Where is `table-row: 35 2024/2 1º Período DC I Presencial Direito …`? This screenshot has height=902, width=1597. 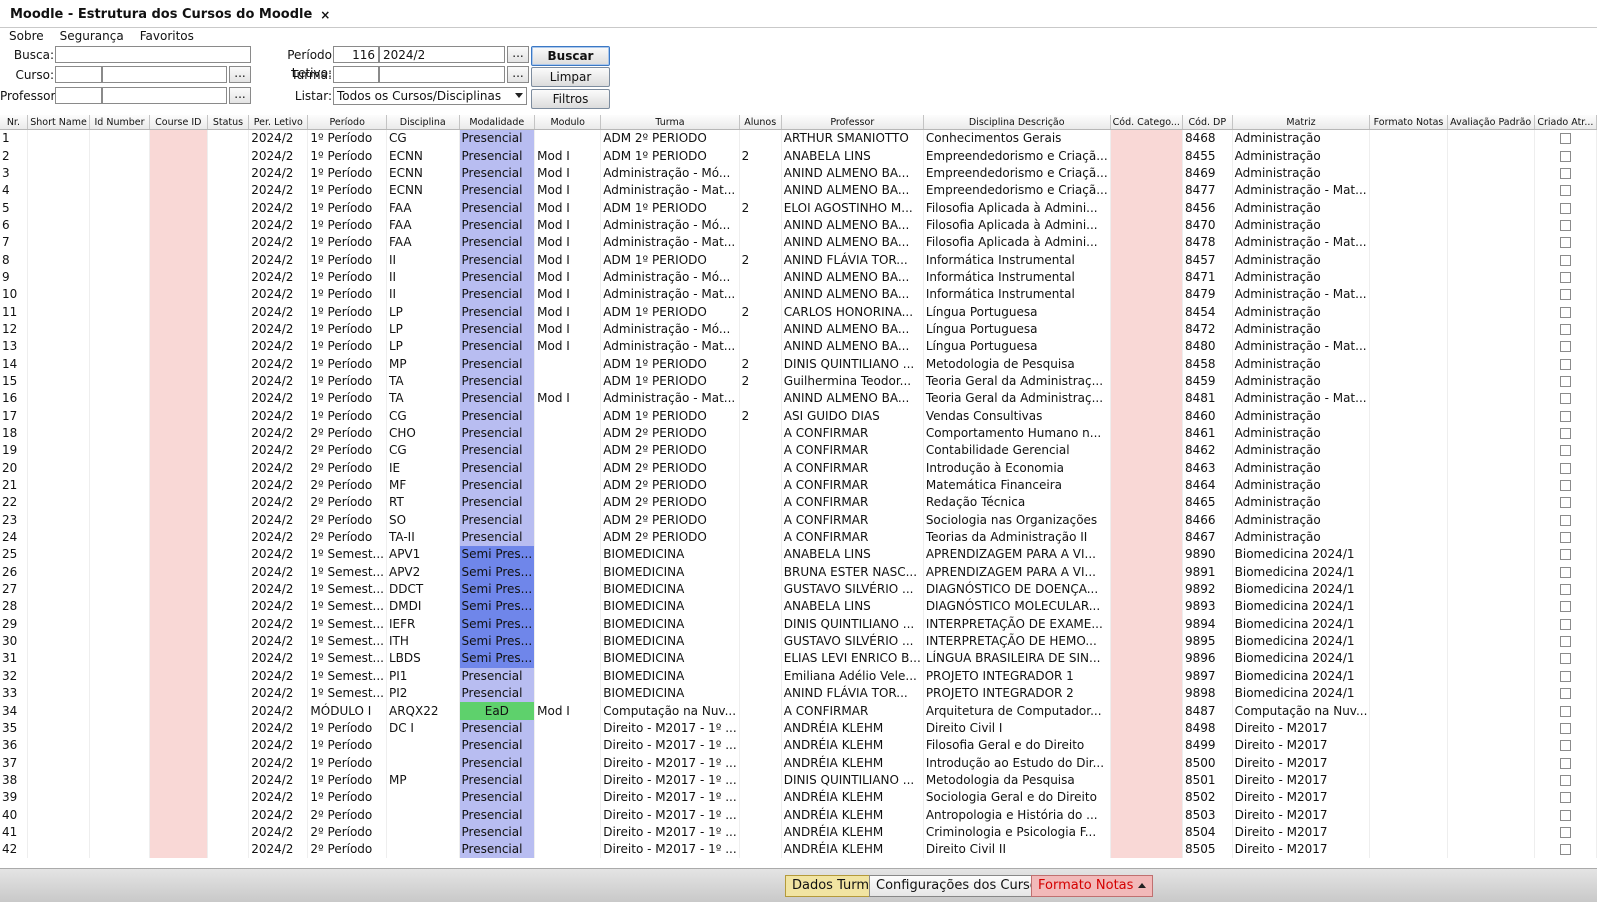 table-row: 35 2024/2 1º Período DC I Presencial Direito … is located at coordinates (798, 728).